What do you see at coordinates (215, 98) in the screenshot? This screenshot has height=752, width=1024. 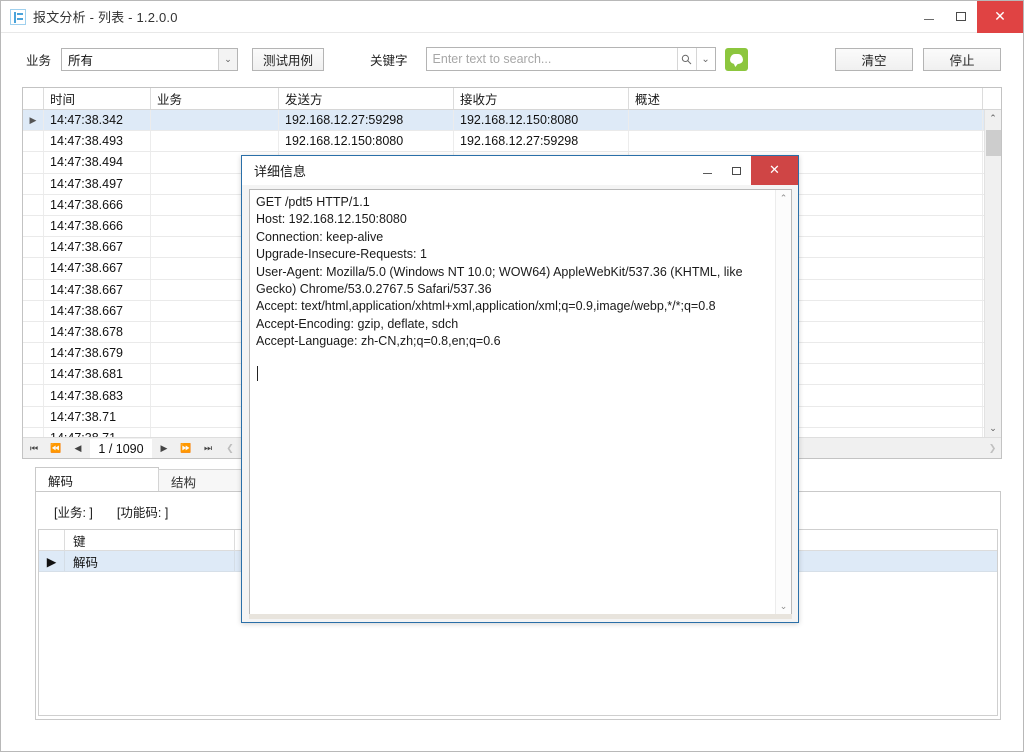 I see `grid-header-business: 业务` at bounding box center [215, 98].